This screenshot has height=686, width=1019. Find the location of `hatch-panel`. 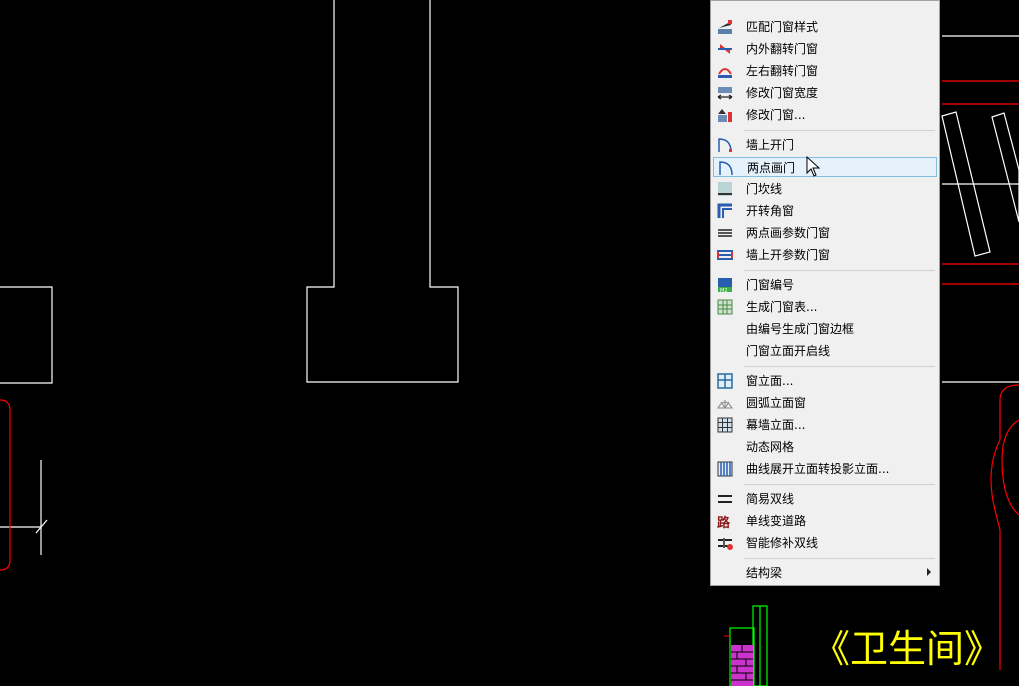

hatch-panel is located at coordinates (1005, 167).